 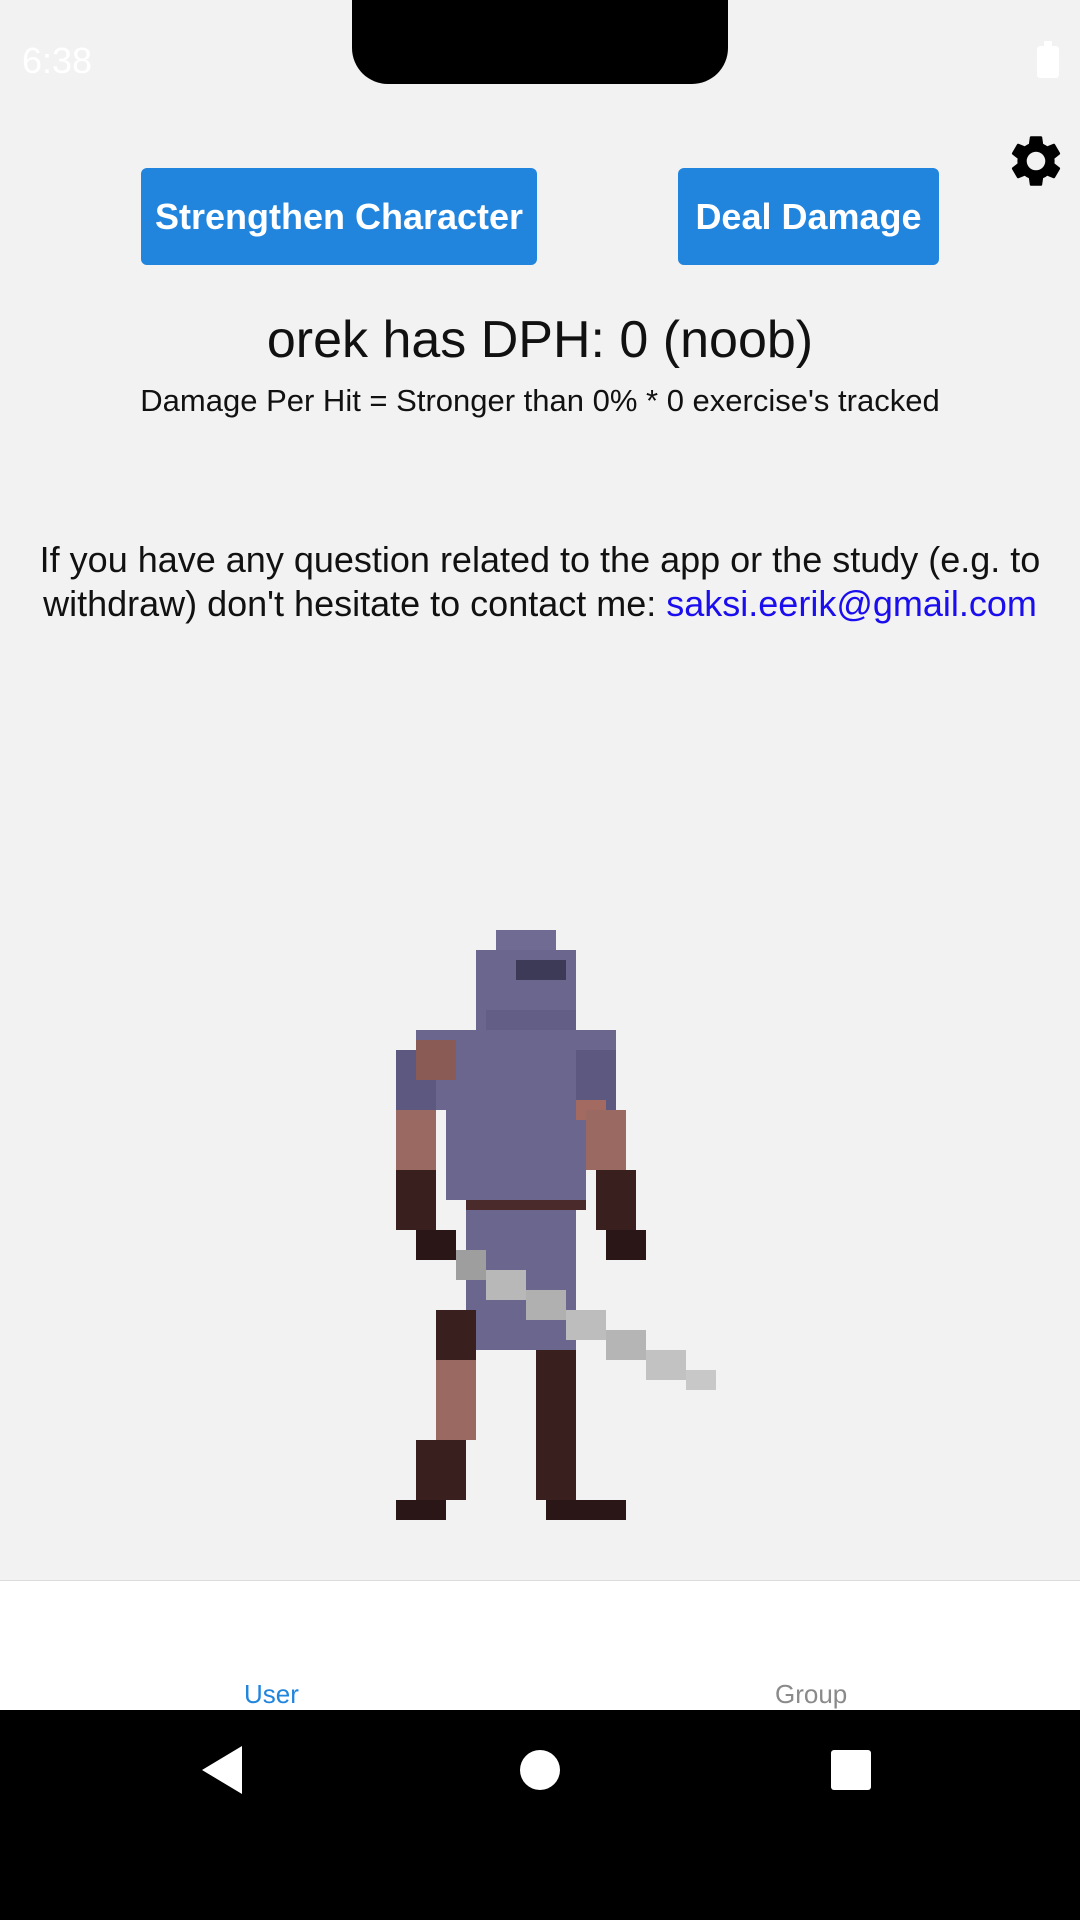 I want to click on gear-icon, so click(x=1036, y=161).